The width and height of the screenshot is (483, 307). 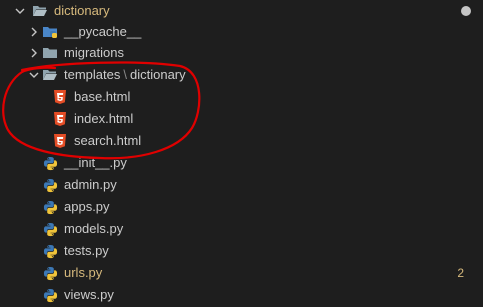 I want to click on tree-item-label: migrations, so click(x=94, y=52).